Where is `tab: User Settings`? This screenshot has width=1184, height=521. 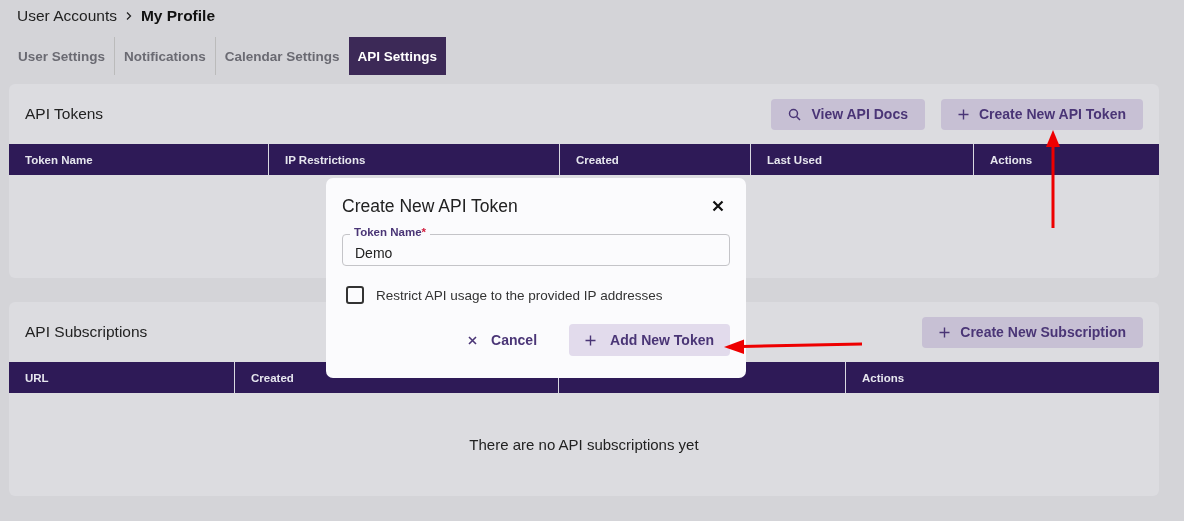
tab: User Settings is located at coordinates (62, 56).